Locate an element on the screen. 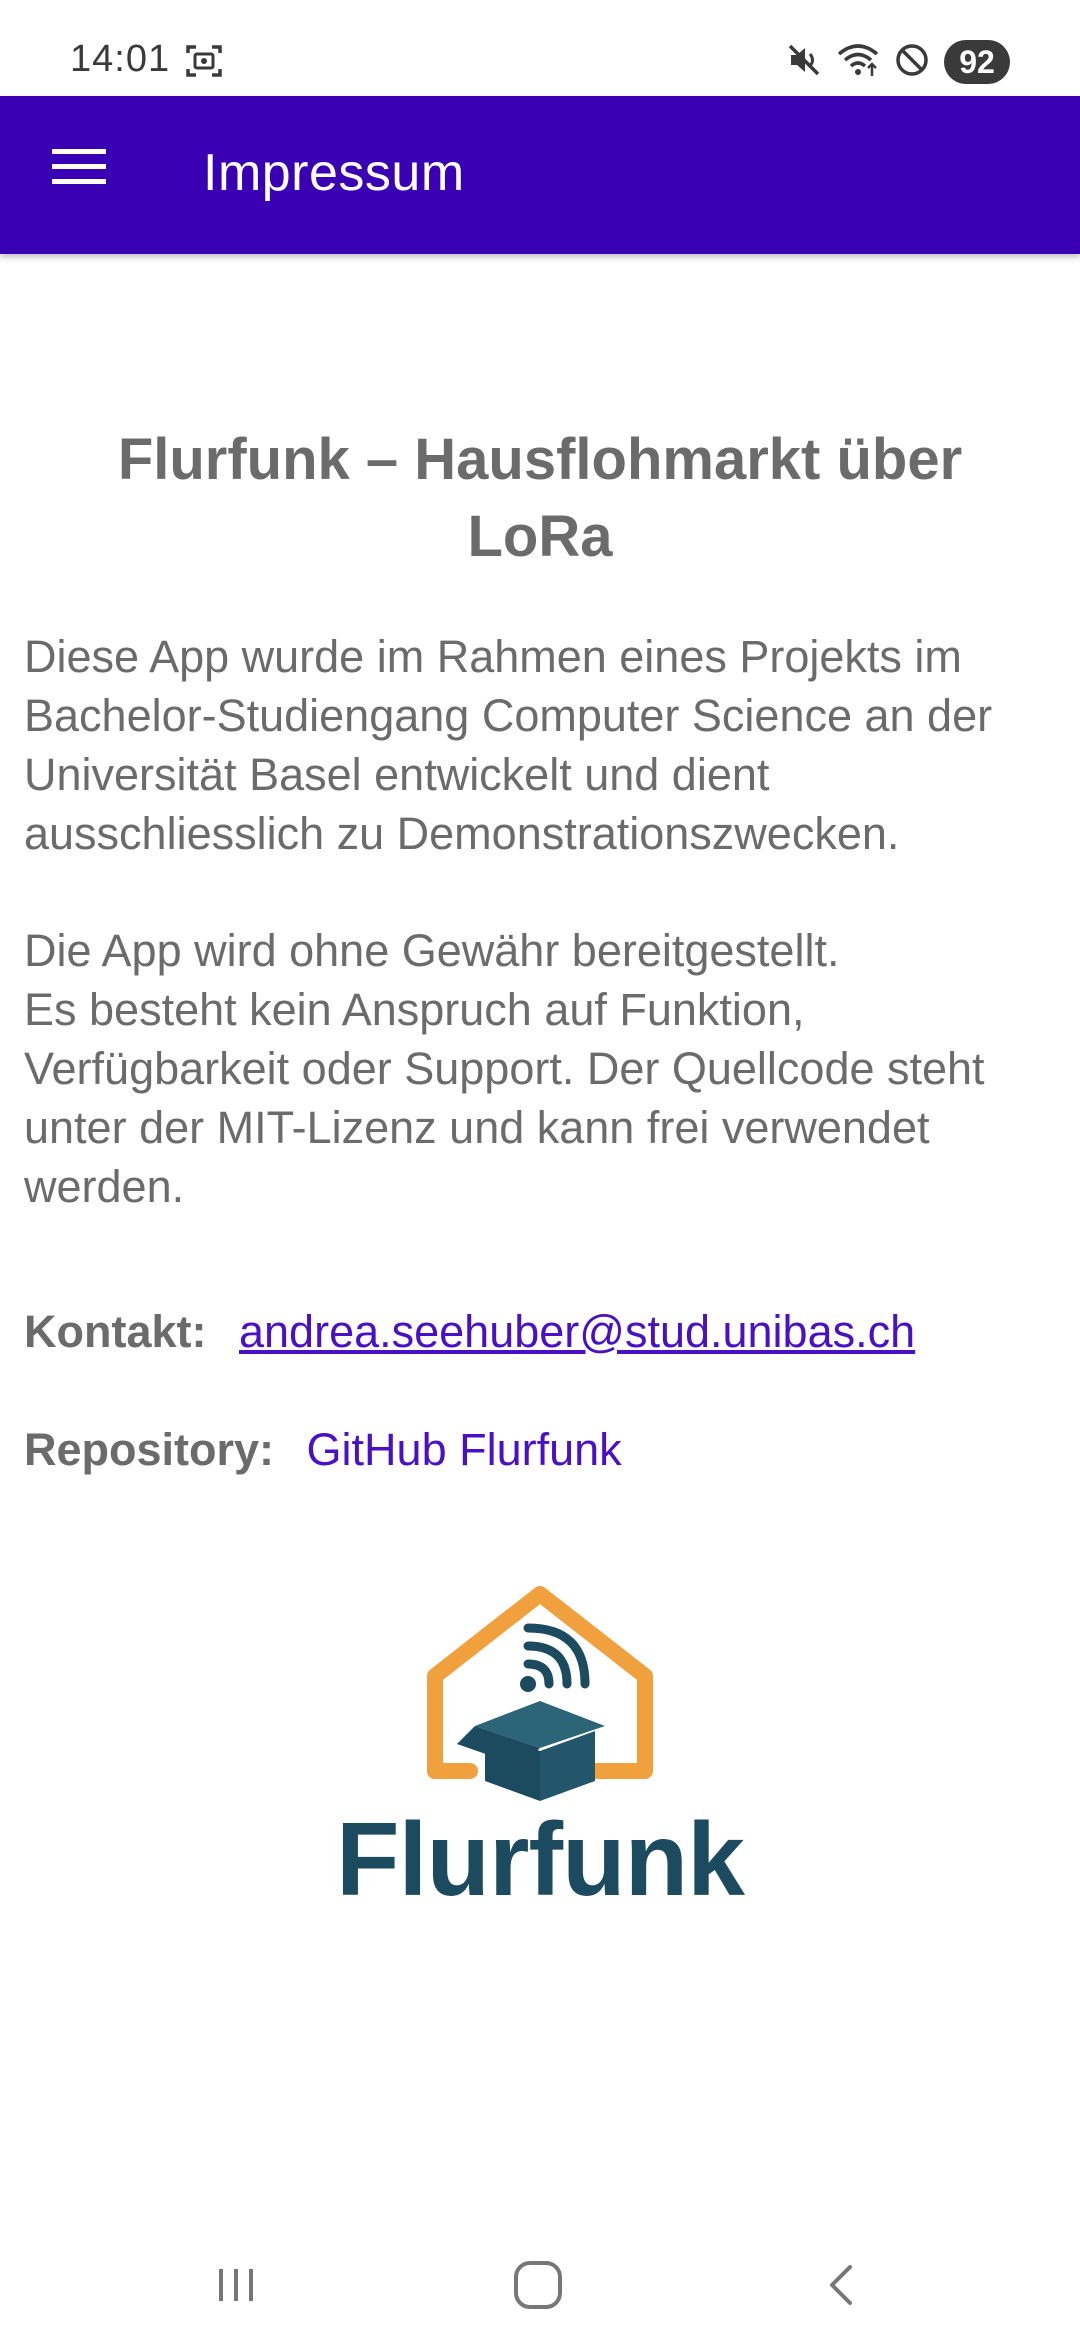 The width and height of the screenshot is (1080, 2340). home-icon is located at coordinates (538, 2285).